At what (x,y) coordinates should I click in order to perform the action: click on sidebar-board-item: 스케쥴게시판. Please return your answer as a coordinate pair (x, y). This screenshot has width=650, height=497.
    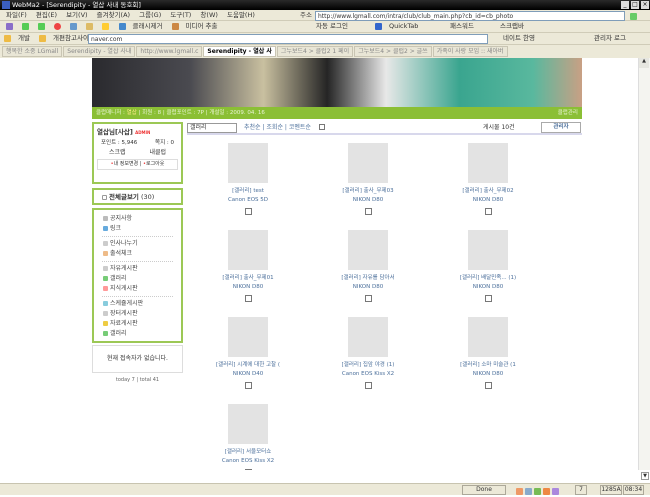
    Looking at the image, I should click on (137, 304).